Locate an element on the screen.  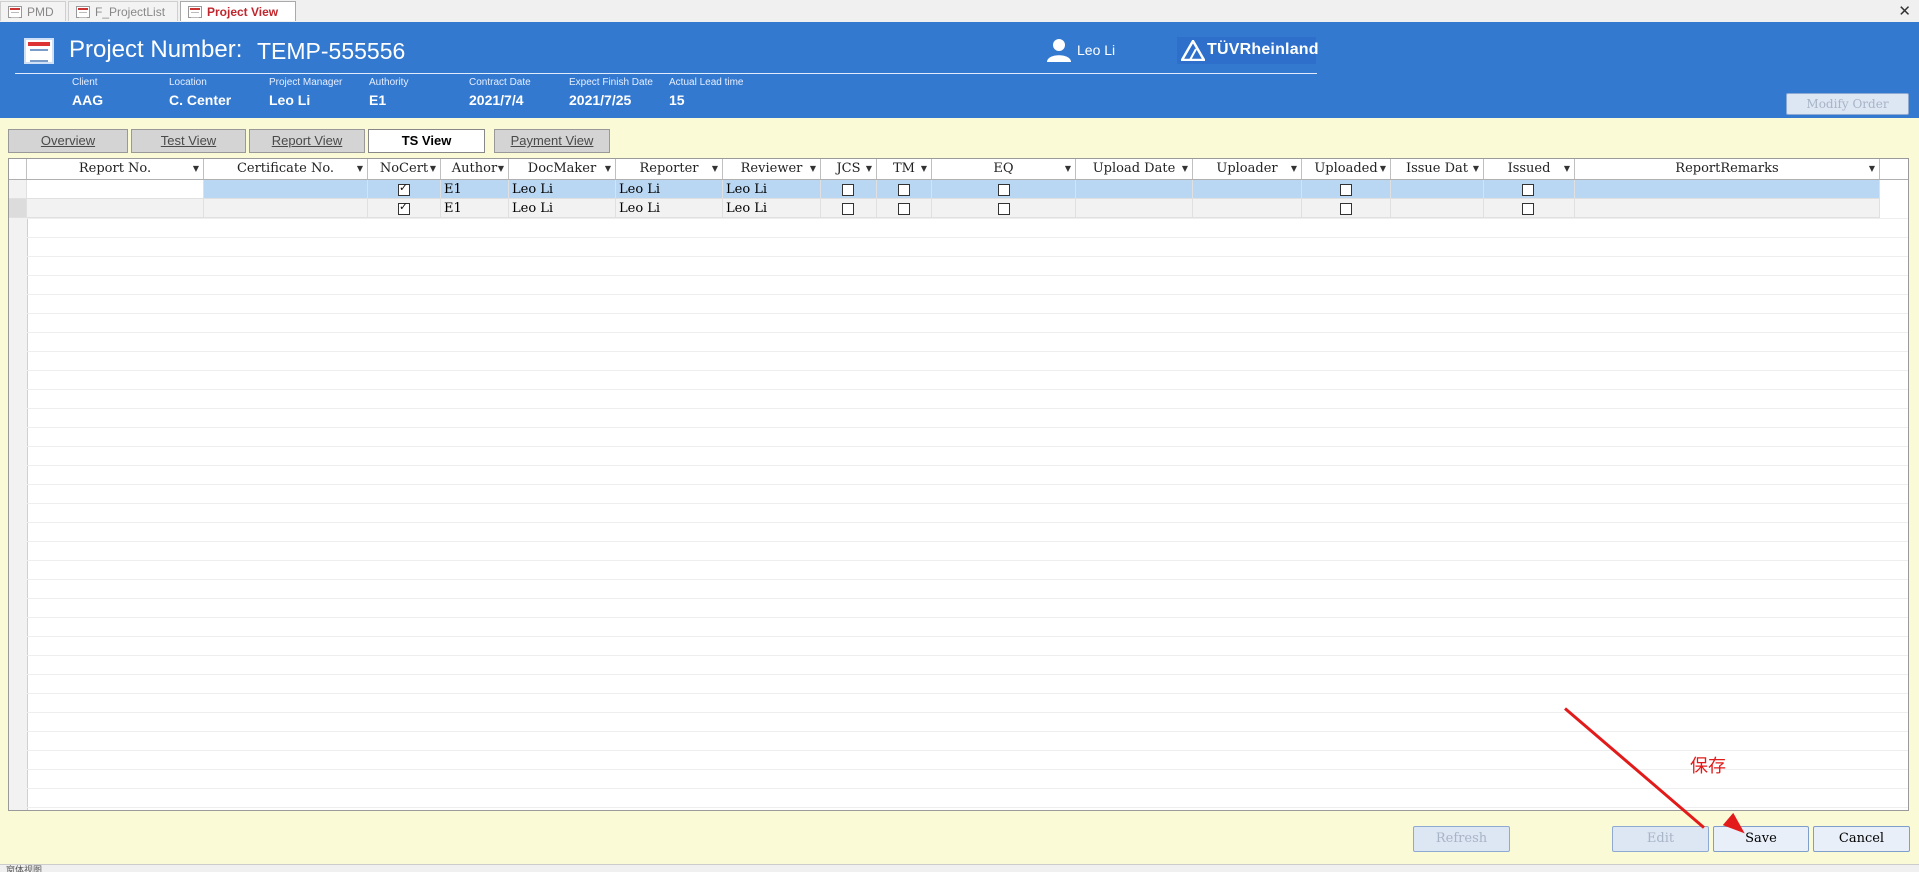
column-header-select-all is located at coordinates (18, 169).